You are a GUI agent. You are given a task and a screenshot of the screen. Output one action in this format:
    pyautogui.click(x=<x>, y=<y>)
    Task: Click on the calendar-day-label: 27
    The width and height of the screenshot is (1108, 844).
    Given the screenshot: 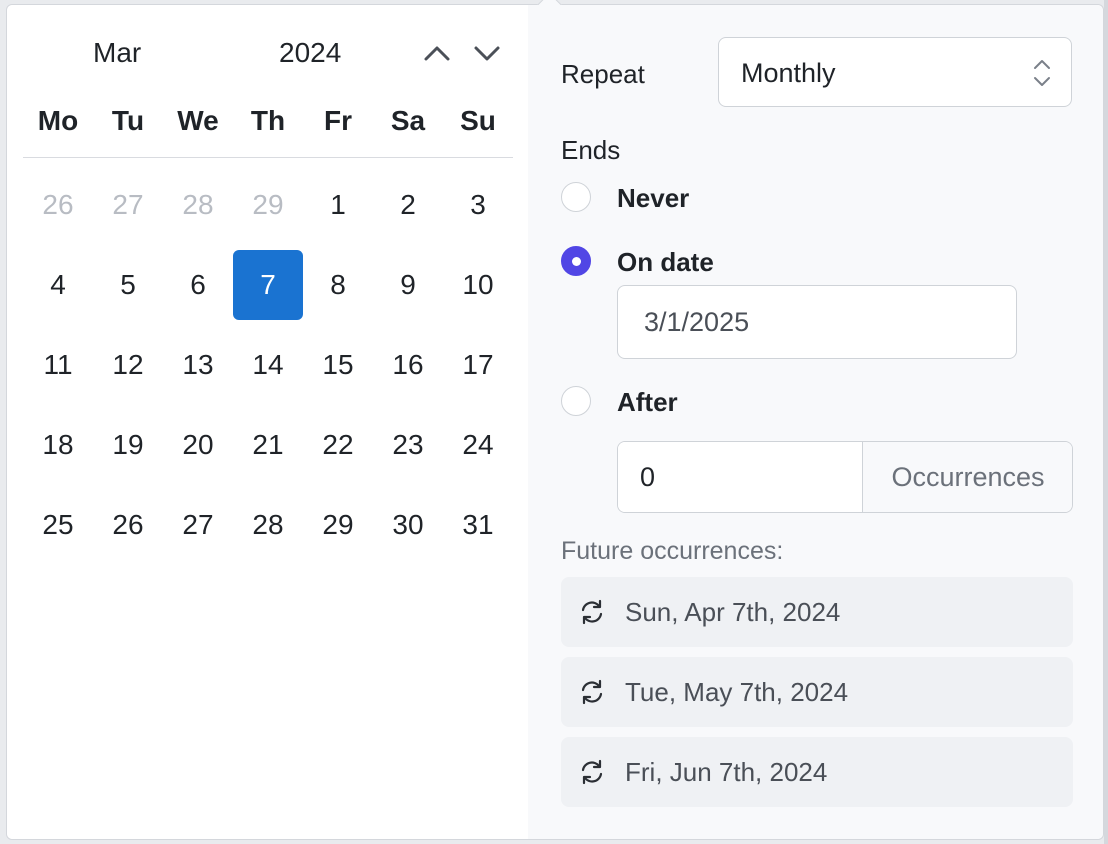 What is the action you would take?
    pyautogui.click(x=128, y=204)
    